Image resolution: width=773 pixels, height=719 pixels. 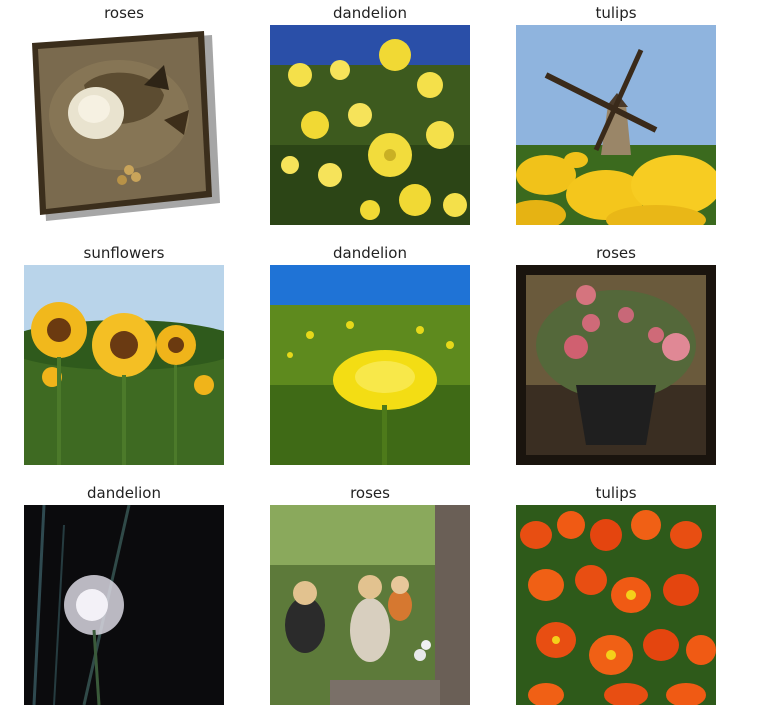 What do you see at coordinates (370, 125) in the screenshot?
I see `photo-dandelion-field` at bounding box center [370, 125].